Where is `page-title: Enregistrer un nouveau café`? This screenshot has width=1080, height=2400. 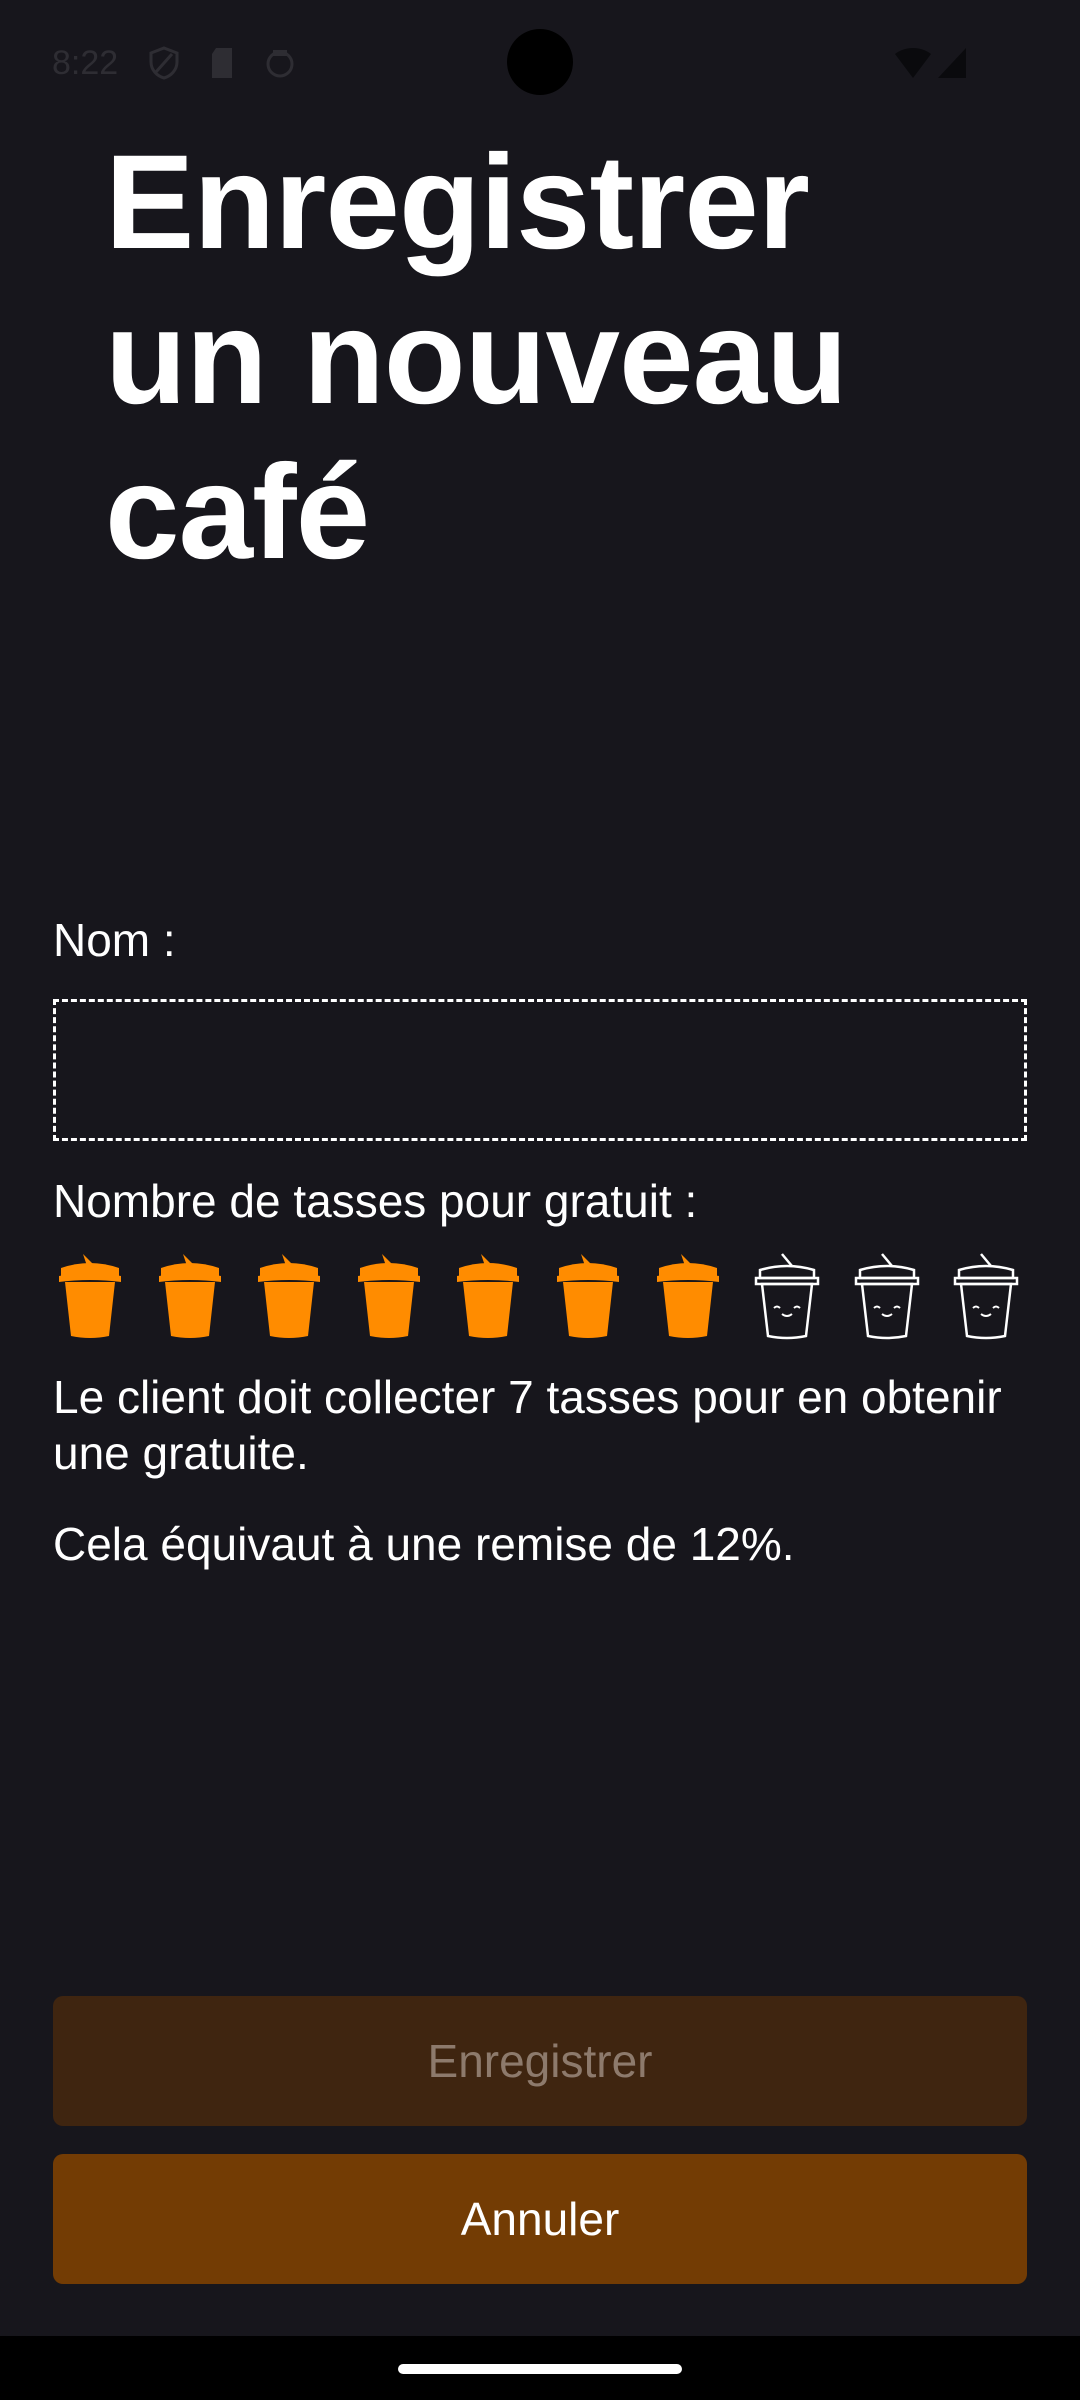 page-title: Enregistrer un nouveau café is located at coordinates (476, 357).